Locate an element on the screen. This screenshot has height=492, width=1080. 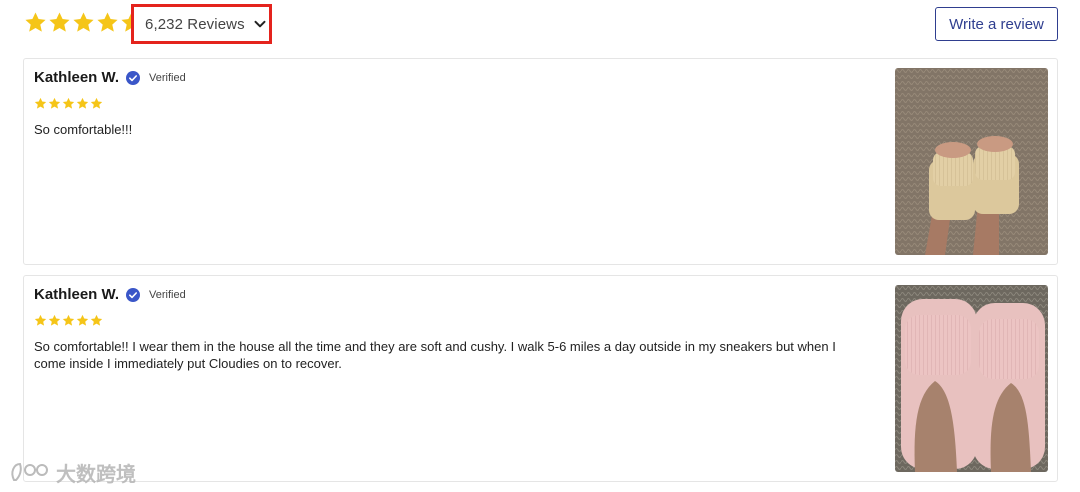
watermark-text: 大数跨境 is located at coordinates (96, 475).